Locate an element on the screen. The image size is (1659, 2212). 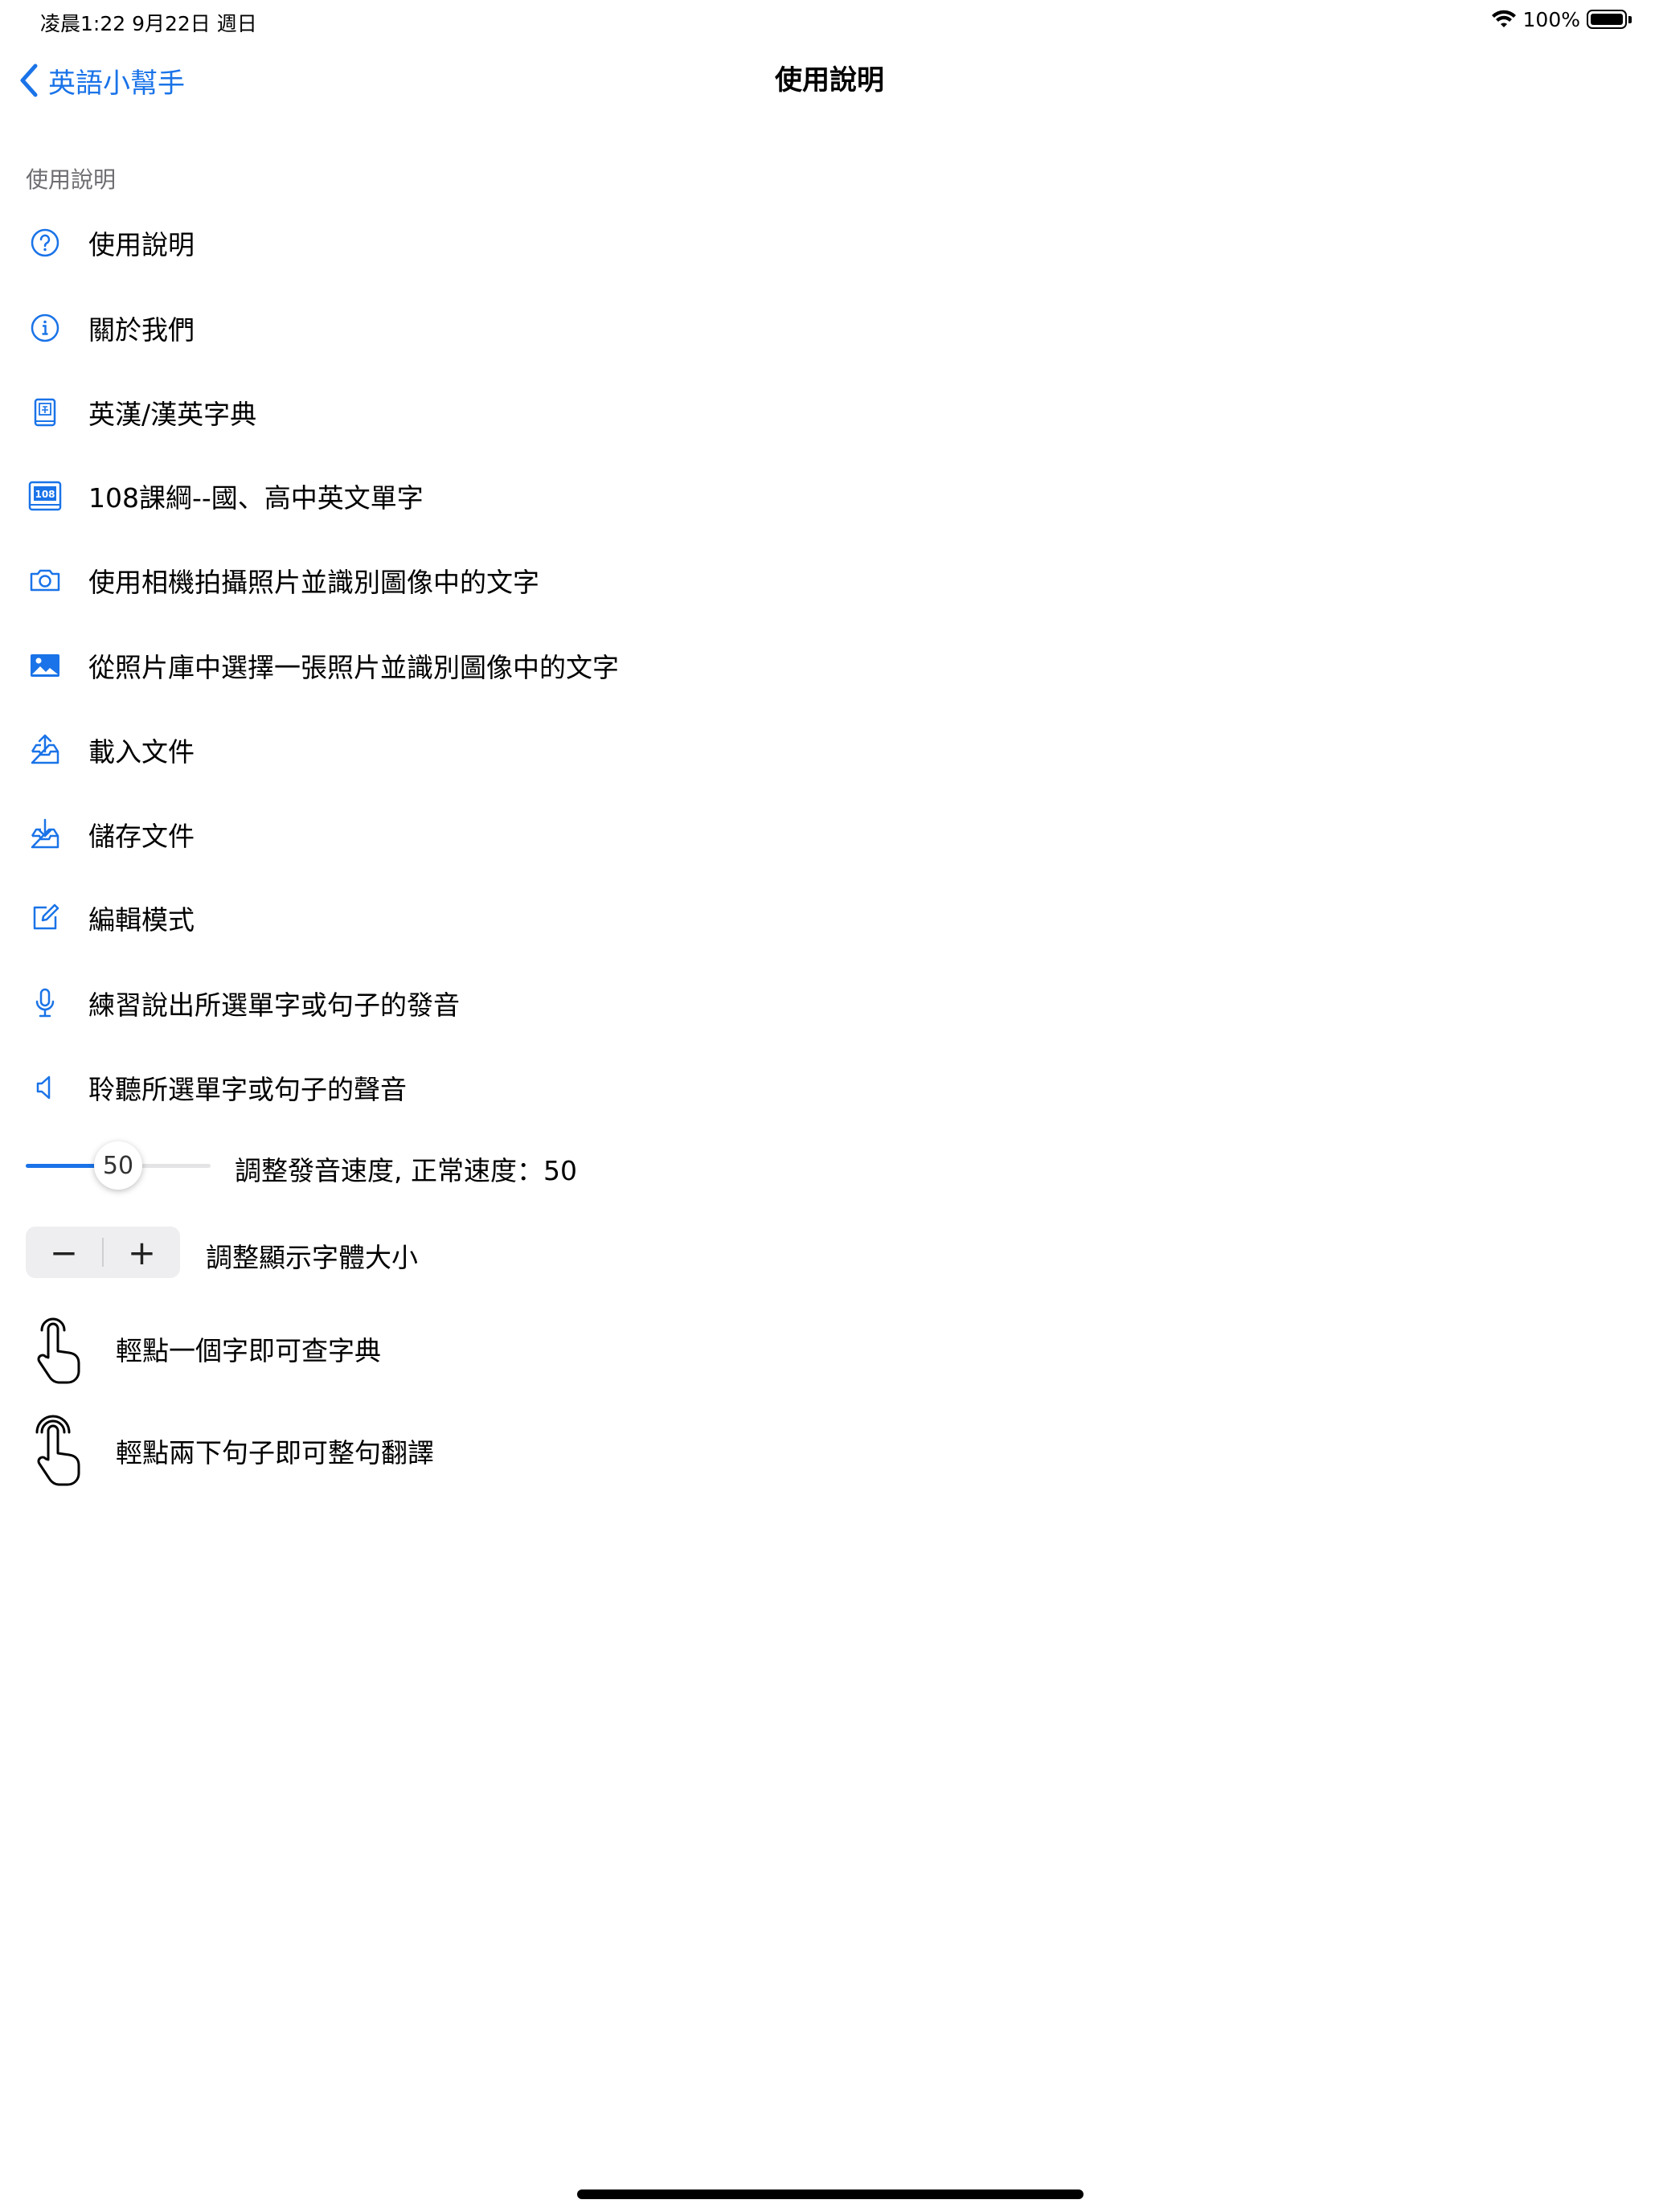
svg-text: 108 is located at coordinates (45, 495).